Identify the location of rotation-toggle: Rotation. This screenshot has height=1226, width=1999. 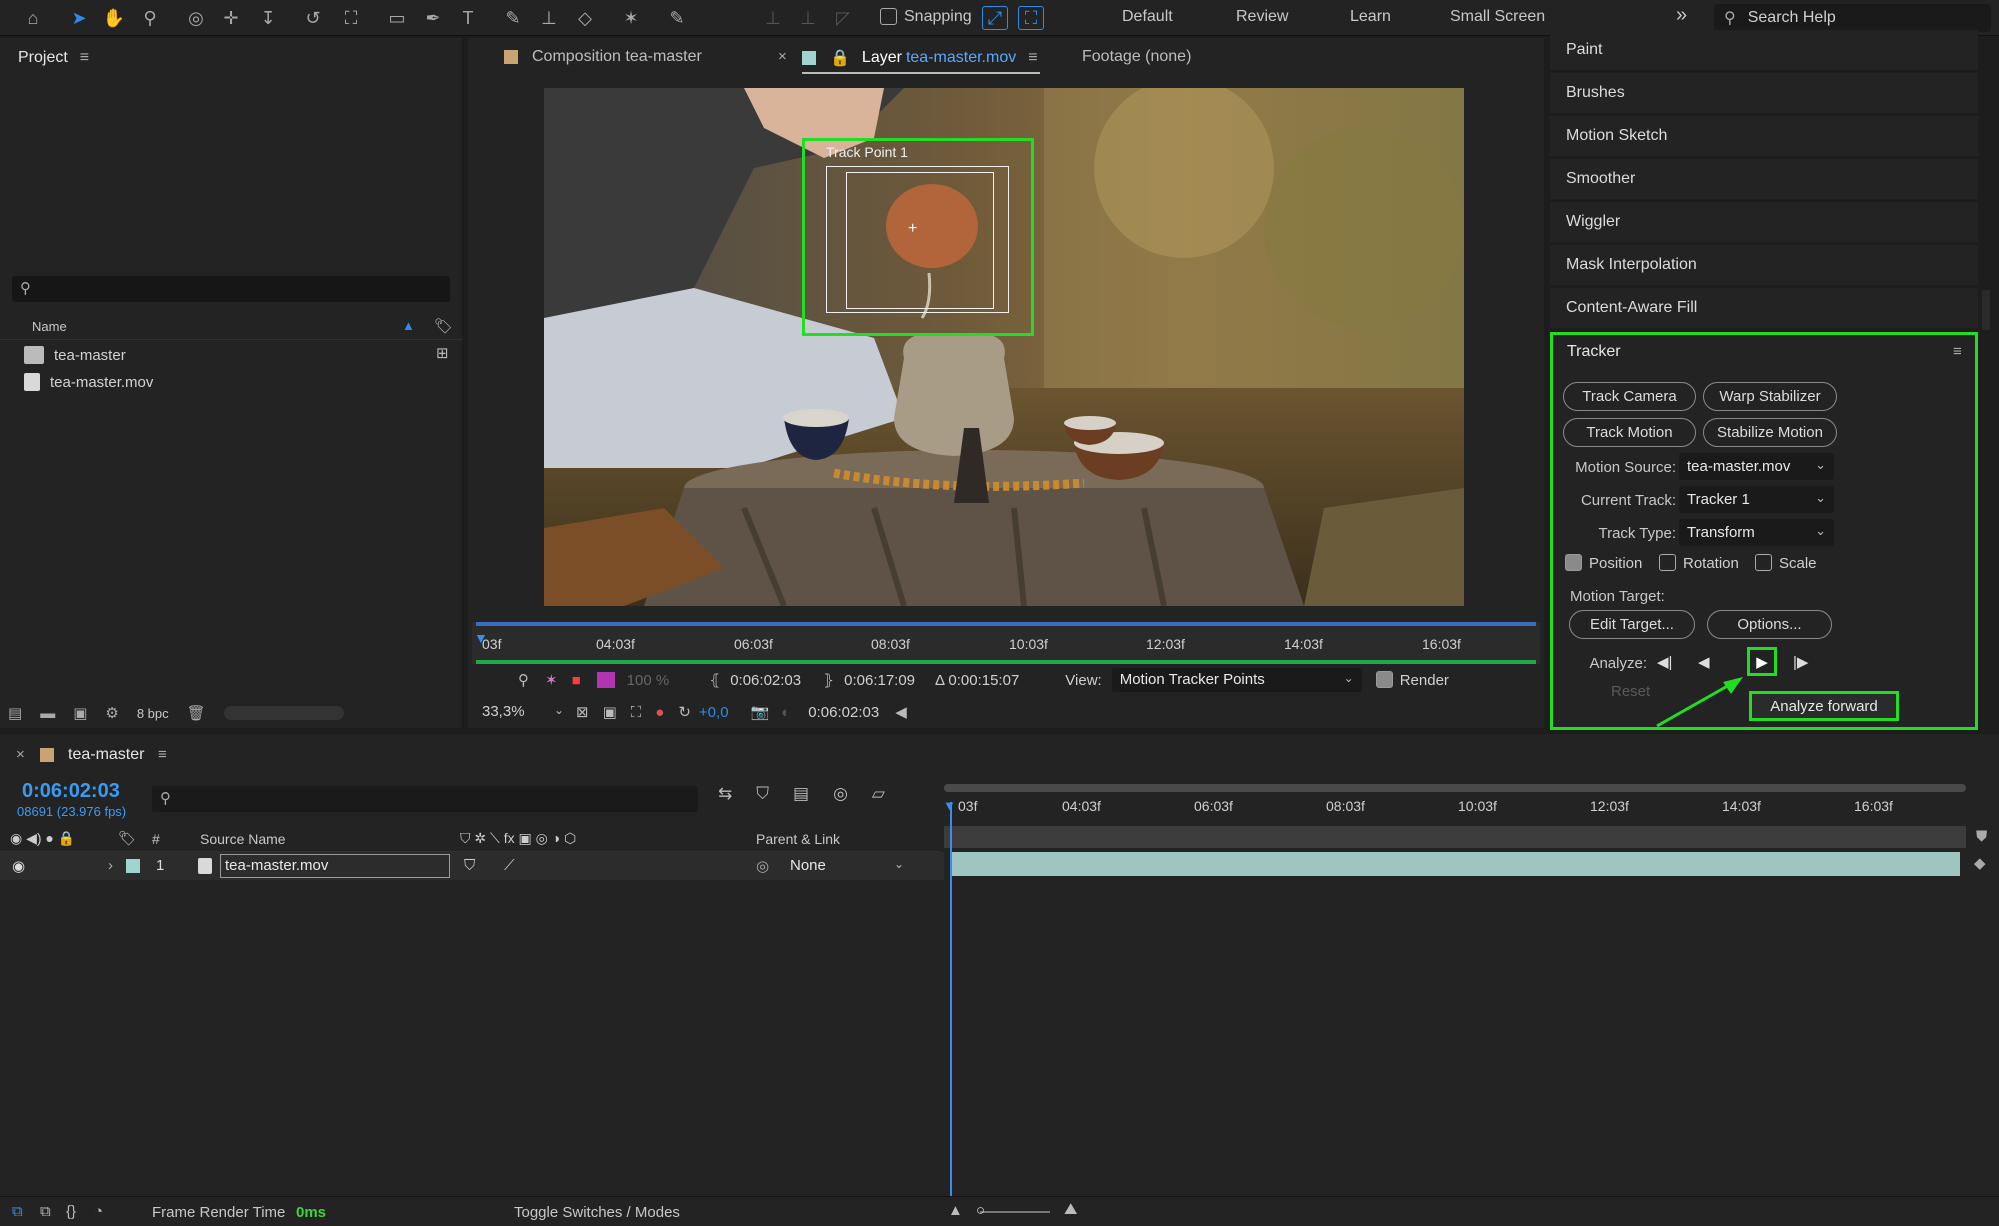
(1699, 563).